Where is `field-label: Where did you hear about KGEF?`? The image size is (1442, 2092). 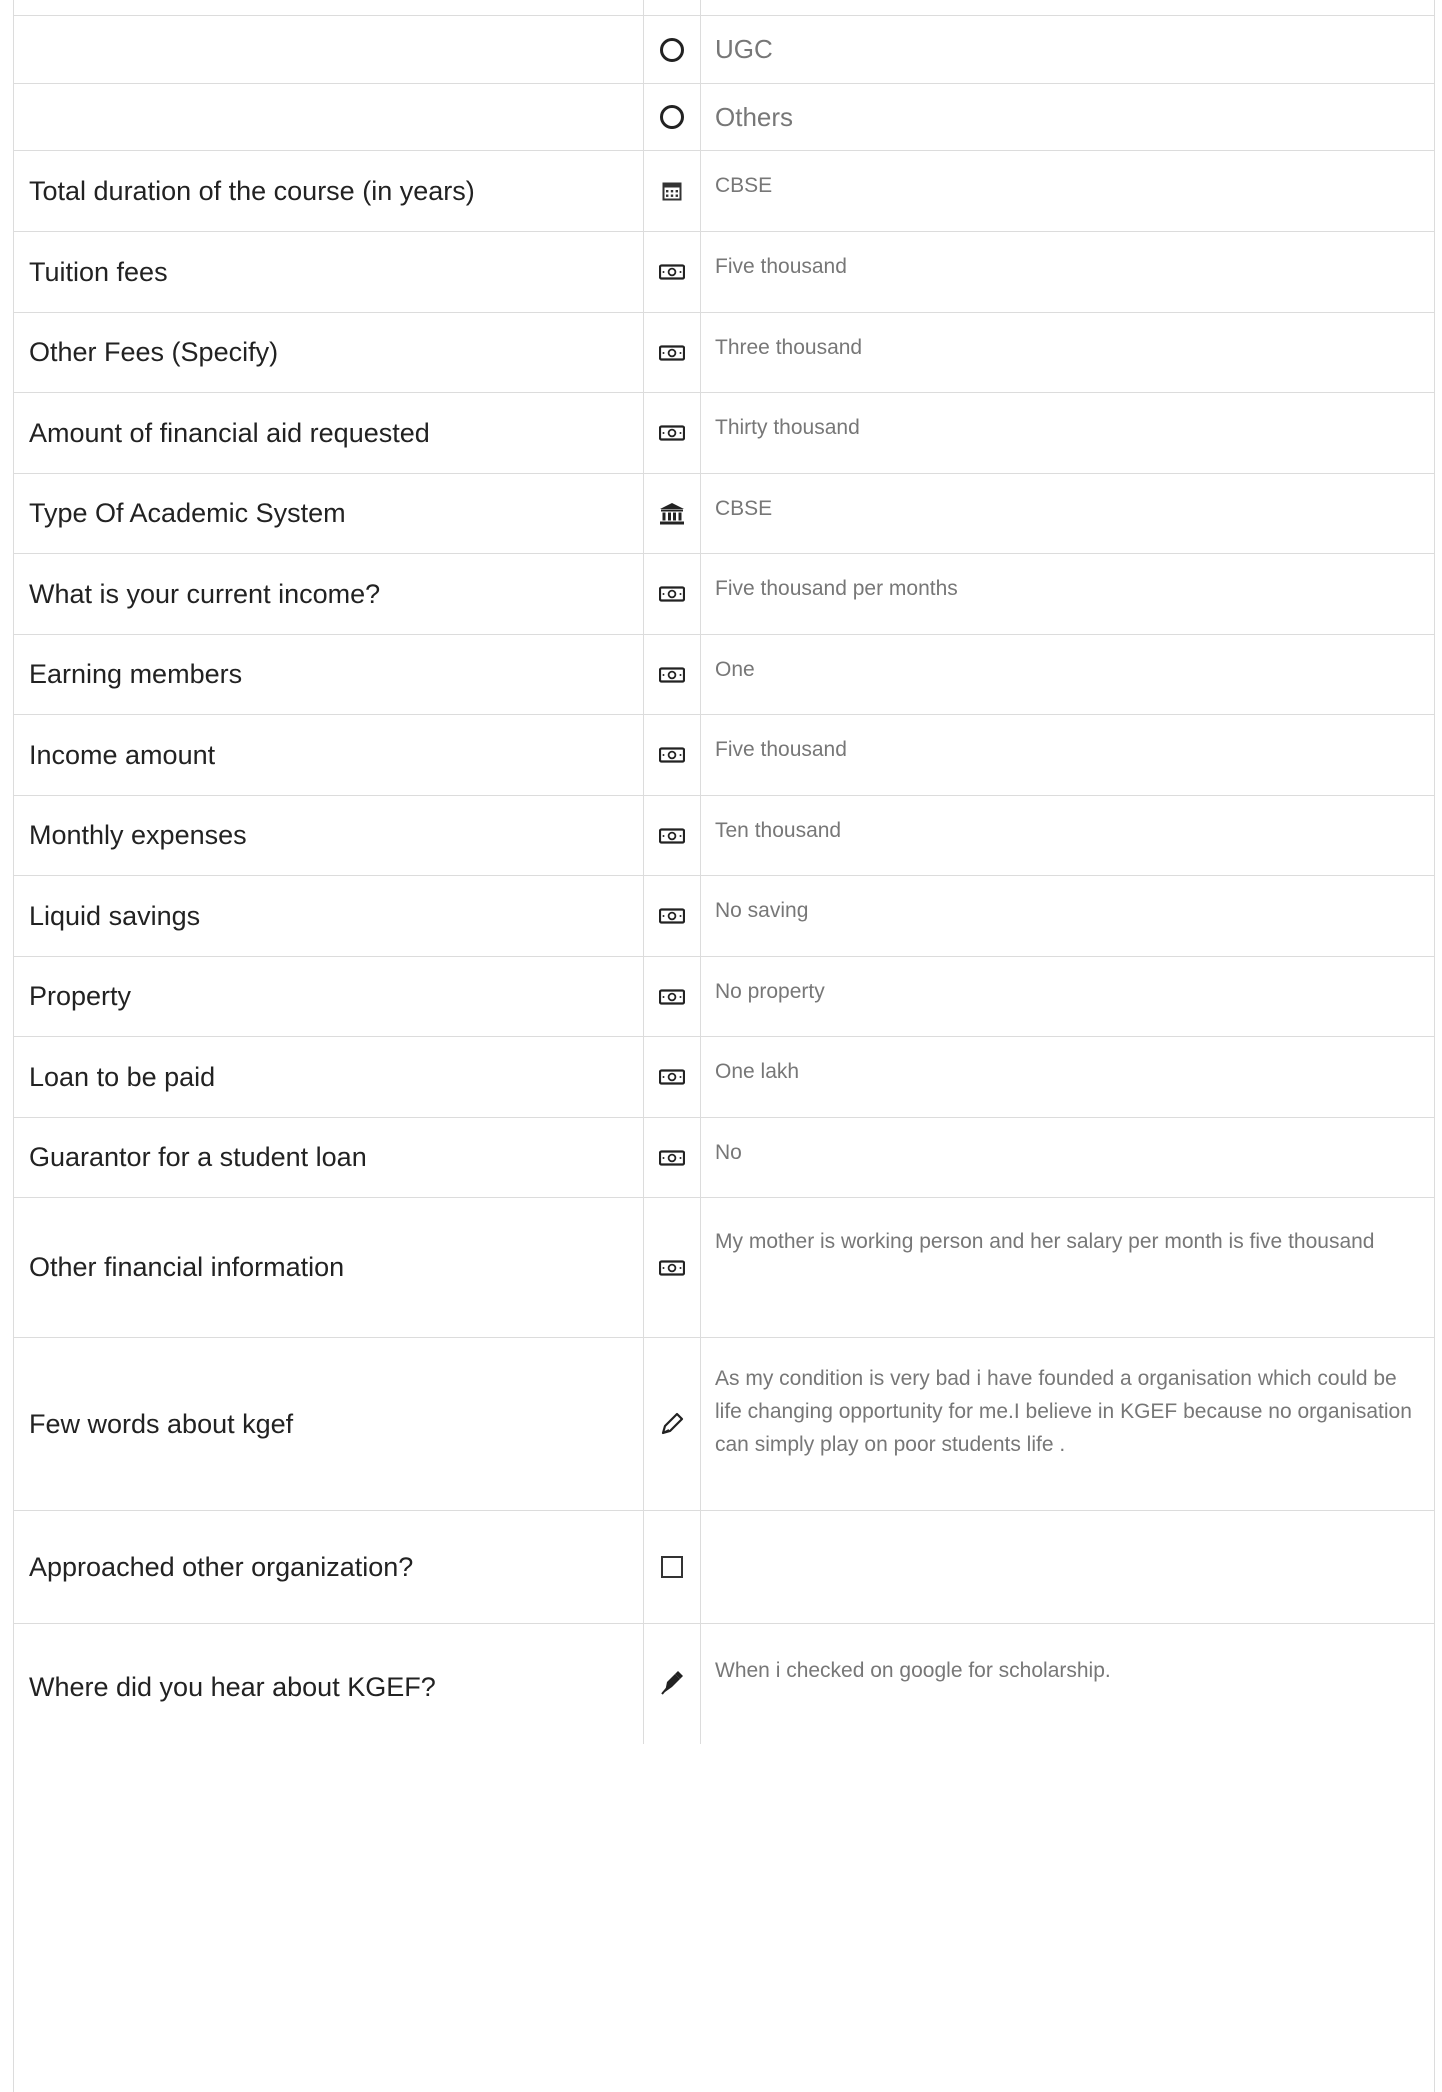 field-label: Where did you hear about KGEF? is located at coordinates (329, 1684).